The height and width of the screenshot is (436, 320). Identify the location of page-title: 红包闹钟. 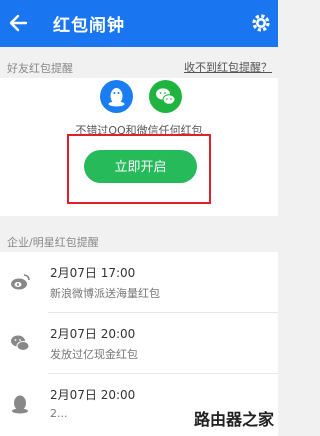
(89, 26).